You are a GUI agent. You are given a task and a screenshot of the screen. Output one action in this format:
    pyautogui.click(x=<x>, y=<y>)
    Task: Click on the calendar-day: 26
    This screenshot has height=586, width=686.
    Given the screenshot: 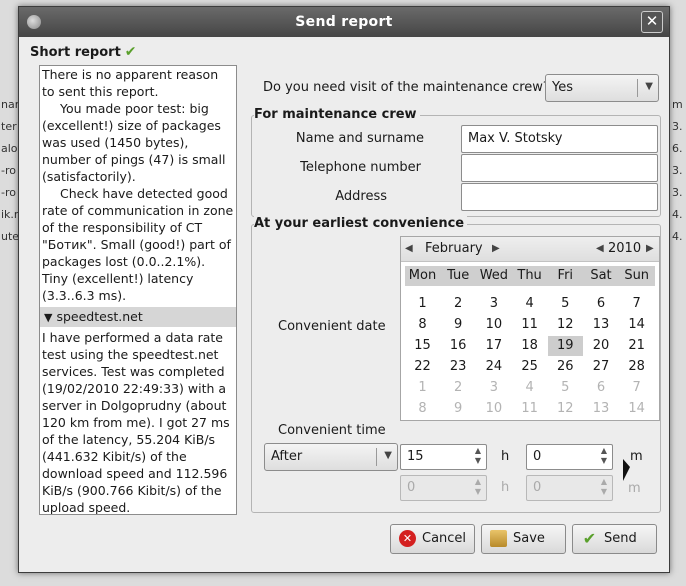 What is the action you would take?
    pyautogui.click(x=565, y=367)
    